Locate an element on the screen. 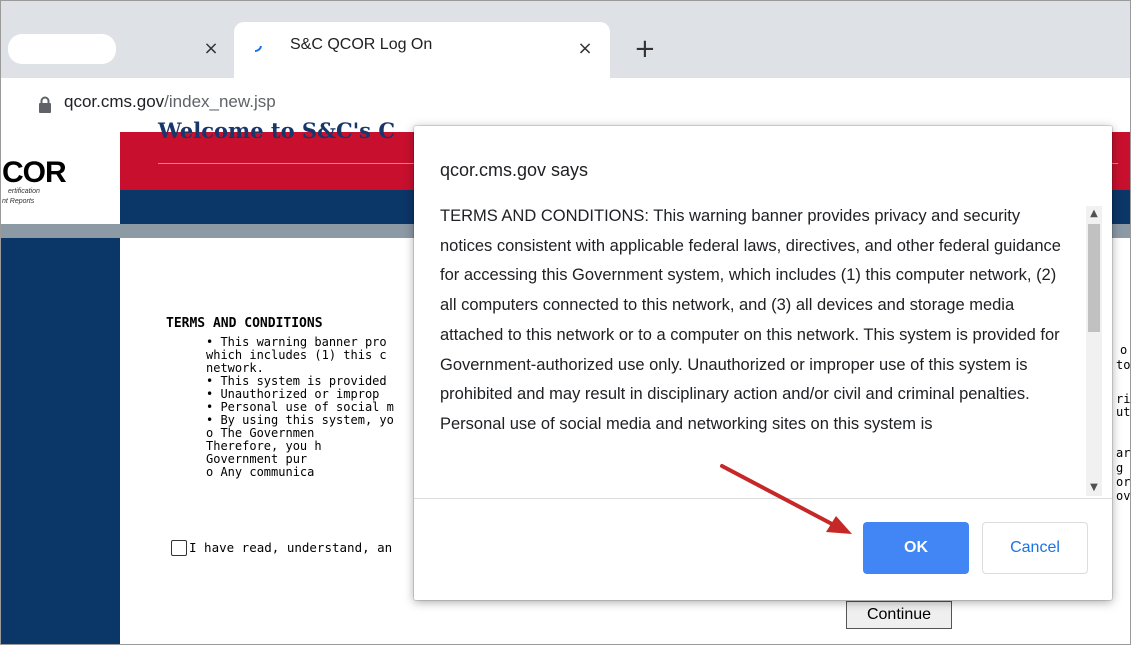 This screenshot has width=1131, height=645. terms-line: • Personal use of social m is located at coordinates (300, 407).